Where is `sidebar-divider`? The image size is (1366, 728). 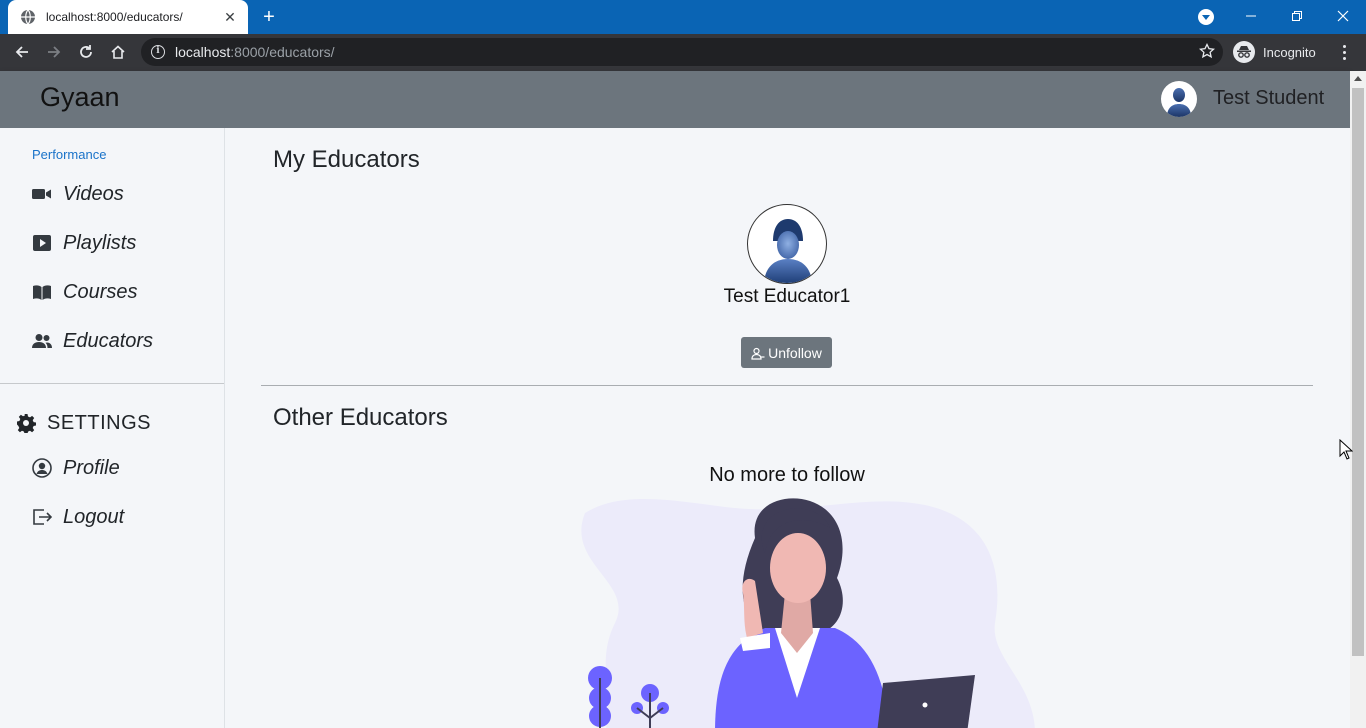 sidebar-divider is located at coordinates (112, 383).